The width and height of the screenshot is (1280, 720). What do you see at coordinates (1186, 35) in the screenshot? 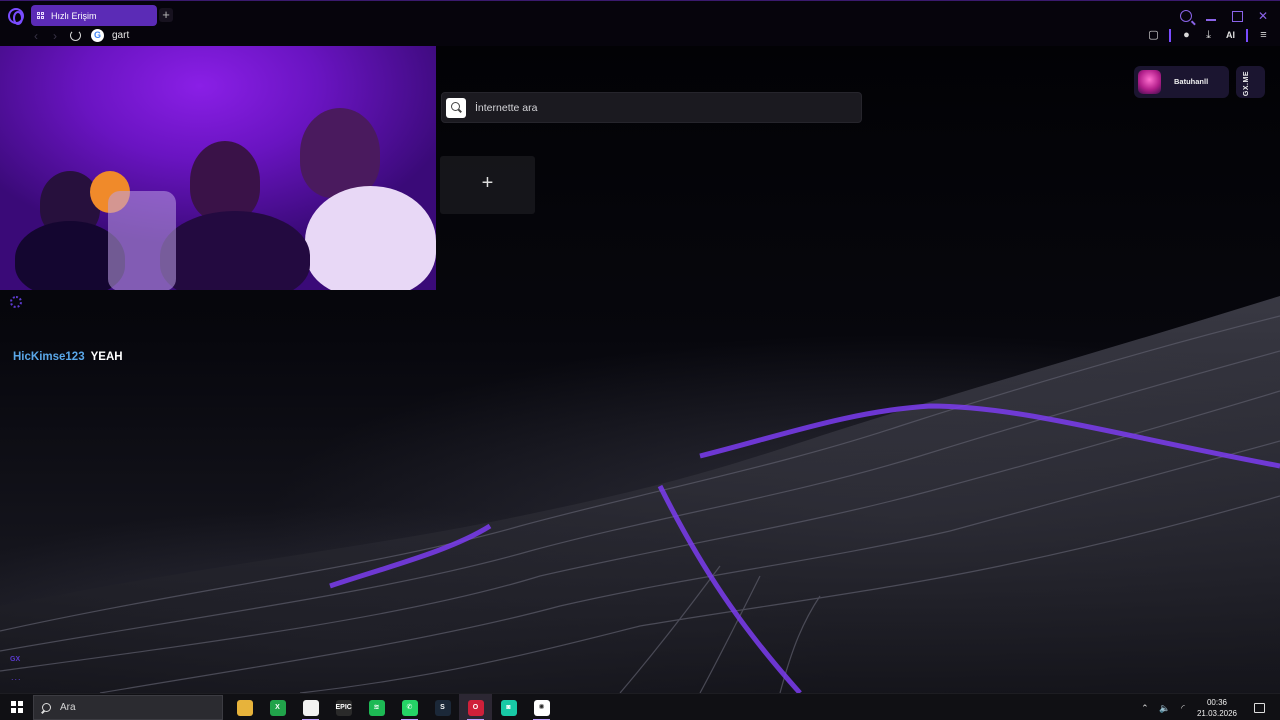
I see `profile-icon: ●` at bounding box center [1186, 35].